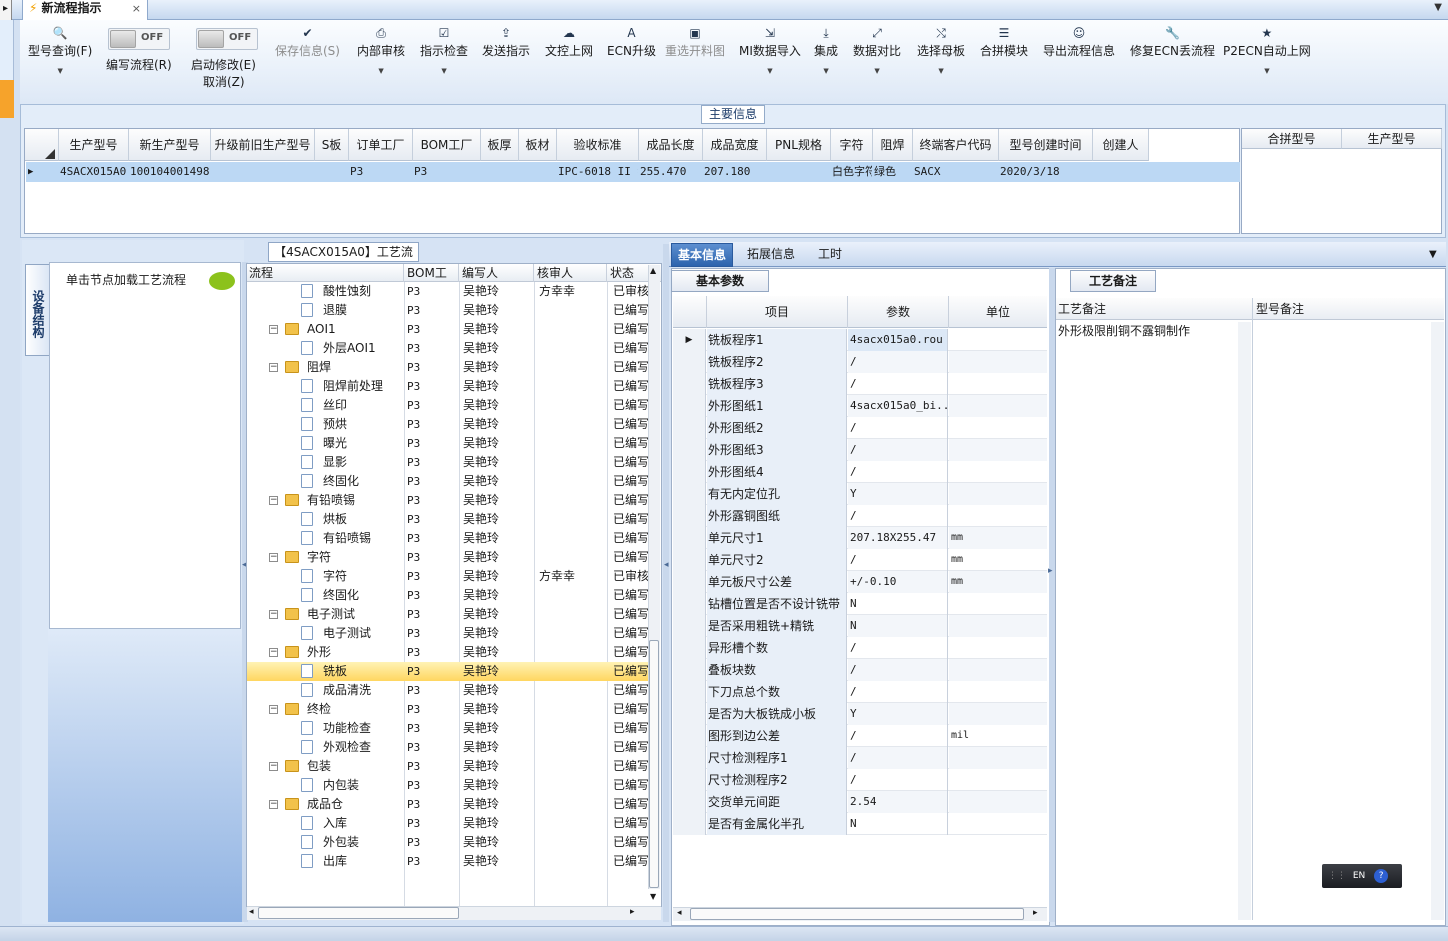 Image resolution: width=1448 pixels, height=941 pixels. I want to click on tree-row: 铣板 P3 吴艳玲 已编写, so click(451, 671).